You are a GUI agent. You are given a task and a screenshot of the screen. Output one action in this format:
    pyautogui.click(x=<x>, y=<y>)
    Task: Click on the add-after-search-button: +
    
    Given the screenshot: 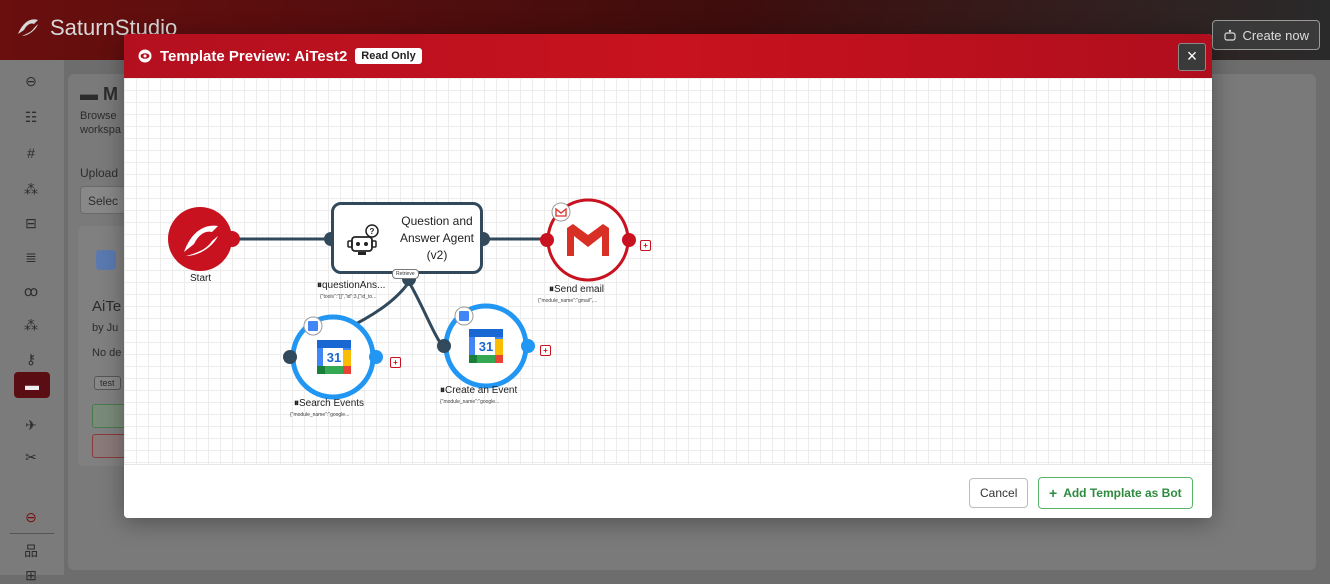 What is the action you would take?
    pyautogui.click(x=395, y=362)
    